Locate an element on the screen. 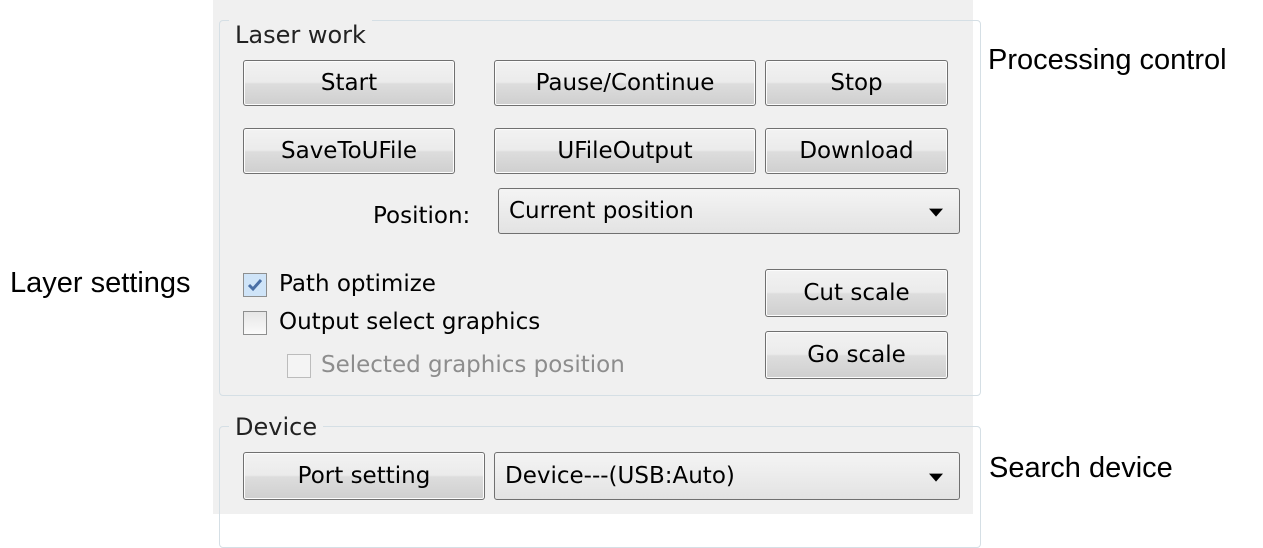 The image size is (1263, 548). start-button: Start is located at coordinates (349, 83).